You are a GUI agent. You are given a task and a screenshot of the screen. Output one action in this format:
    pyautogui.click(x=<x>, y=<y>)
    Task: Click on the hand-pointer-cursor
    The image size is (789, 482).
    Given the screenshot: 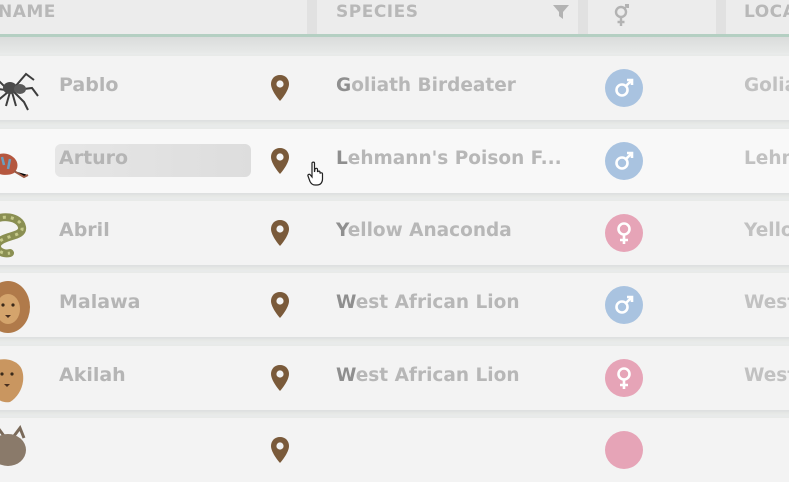 What is the action you would take?
    pyautogui.click(x=316, y=176)
    